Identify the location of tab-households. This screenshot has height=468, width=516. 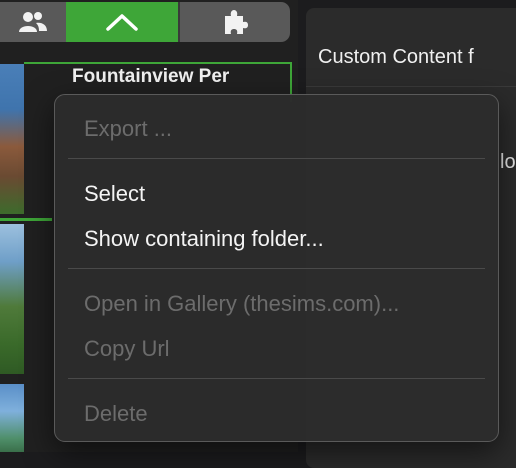
(33, 22).